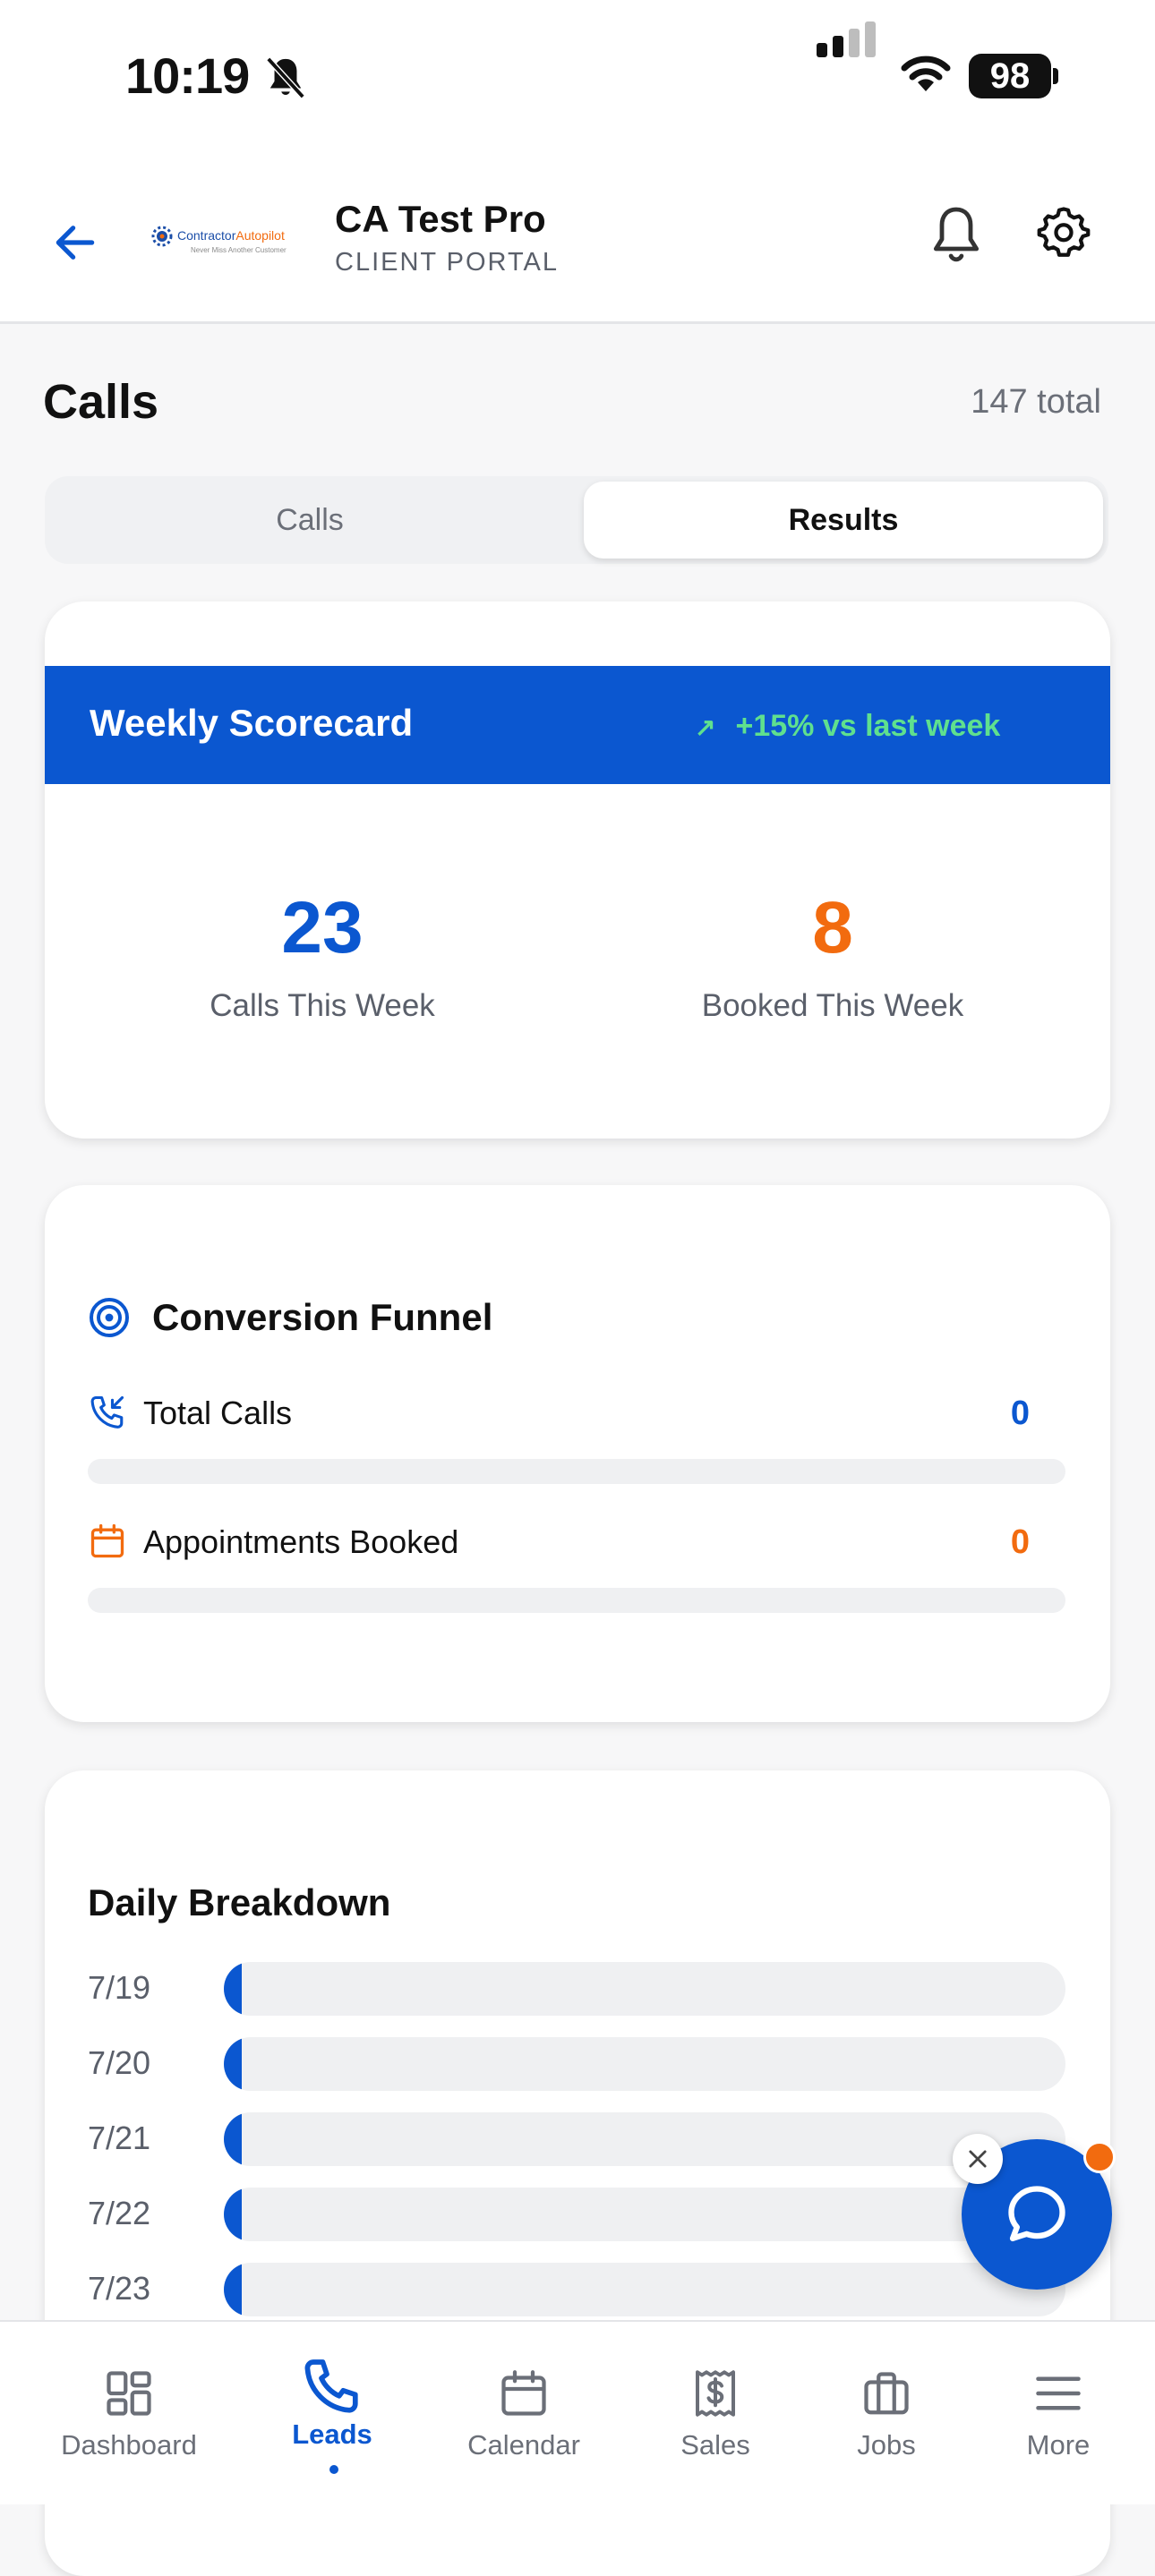  Describe the element at coordinates (119, 2062) in the screenshot. I see `daily-row-date: 7/20` at that location.